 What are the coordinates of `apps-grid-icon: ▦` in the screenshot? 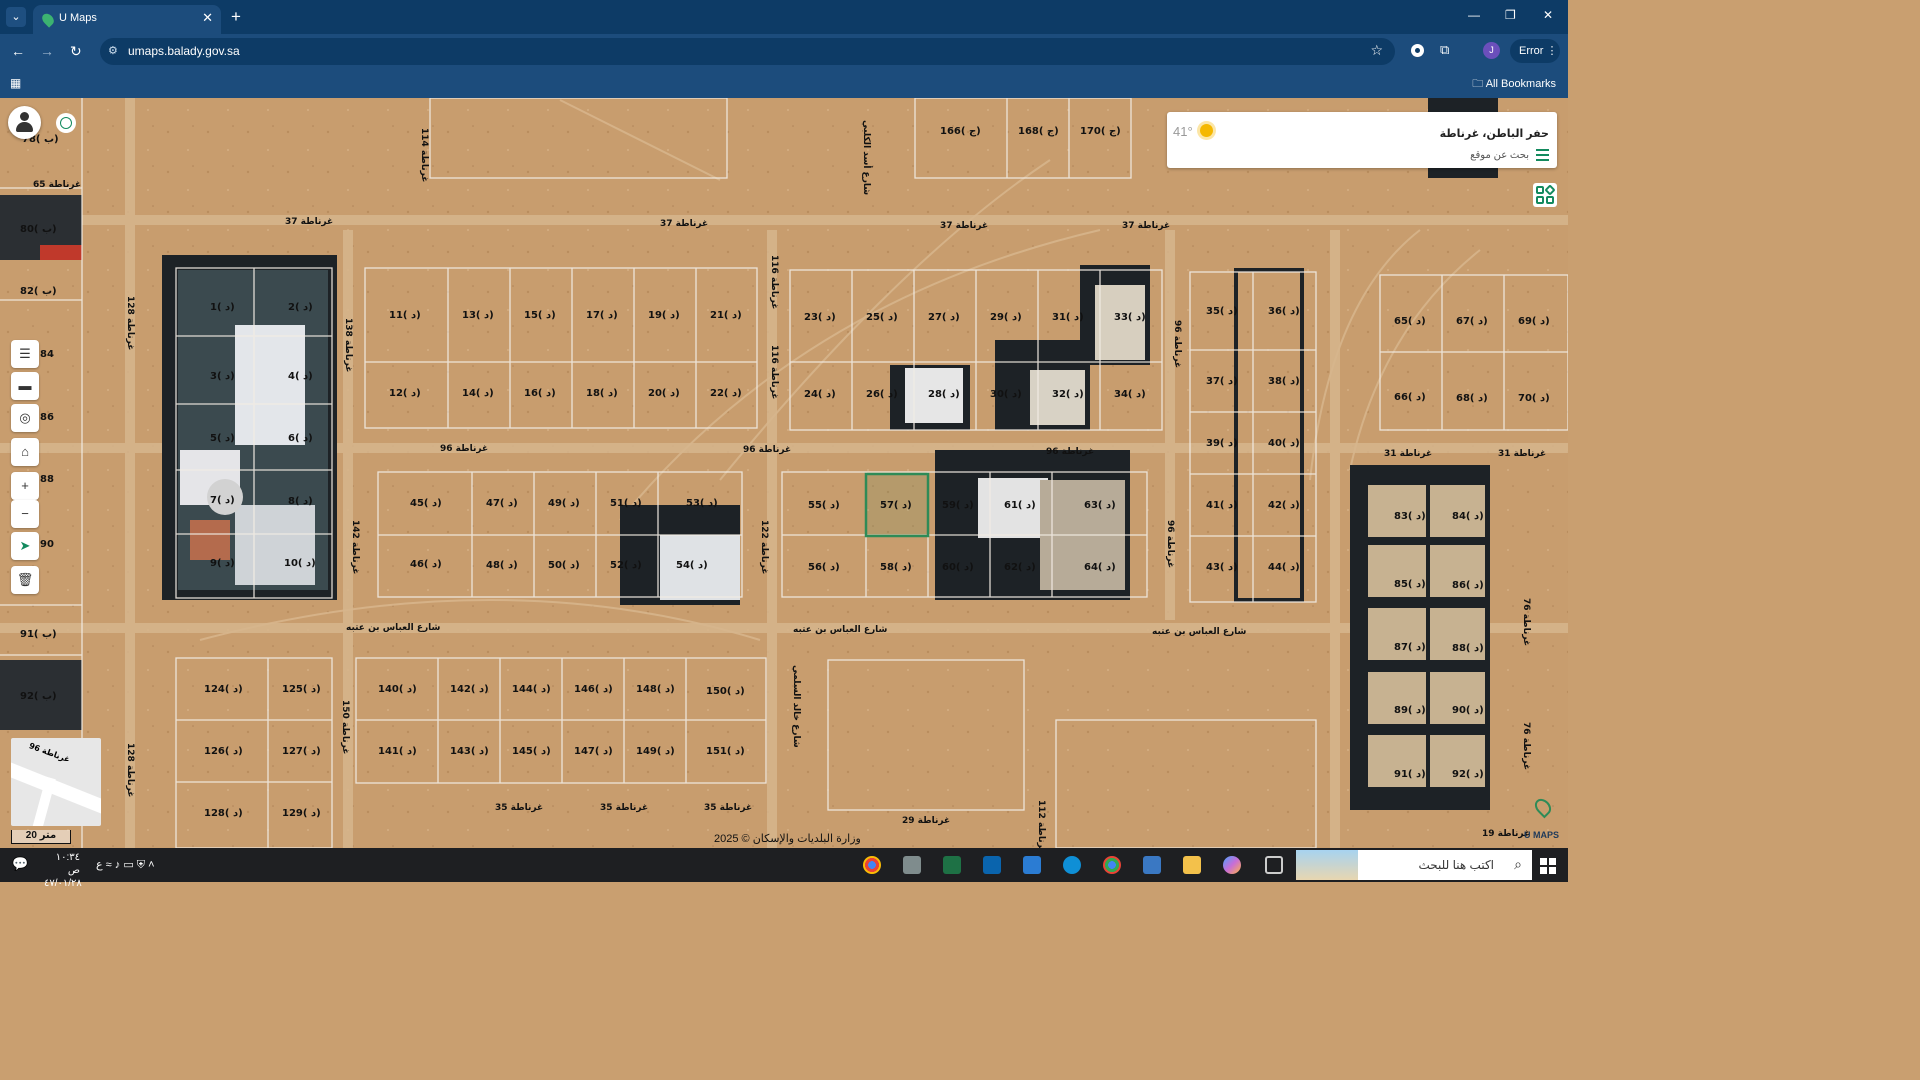 It's located at (15, 83).